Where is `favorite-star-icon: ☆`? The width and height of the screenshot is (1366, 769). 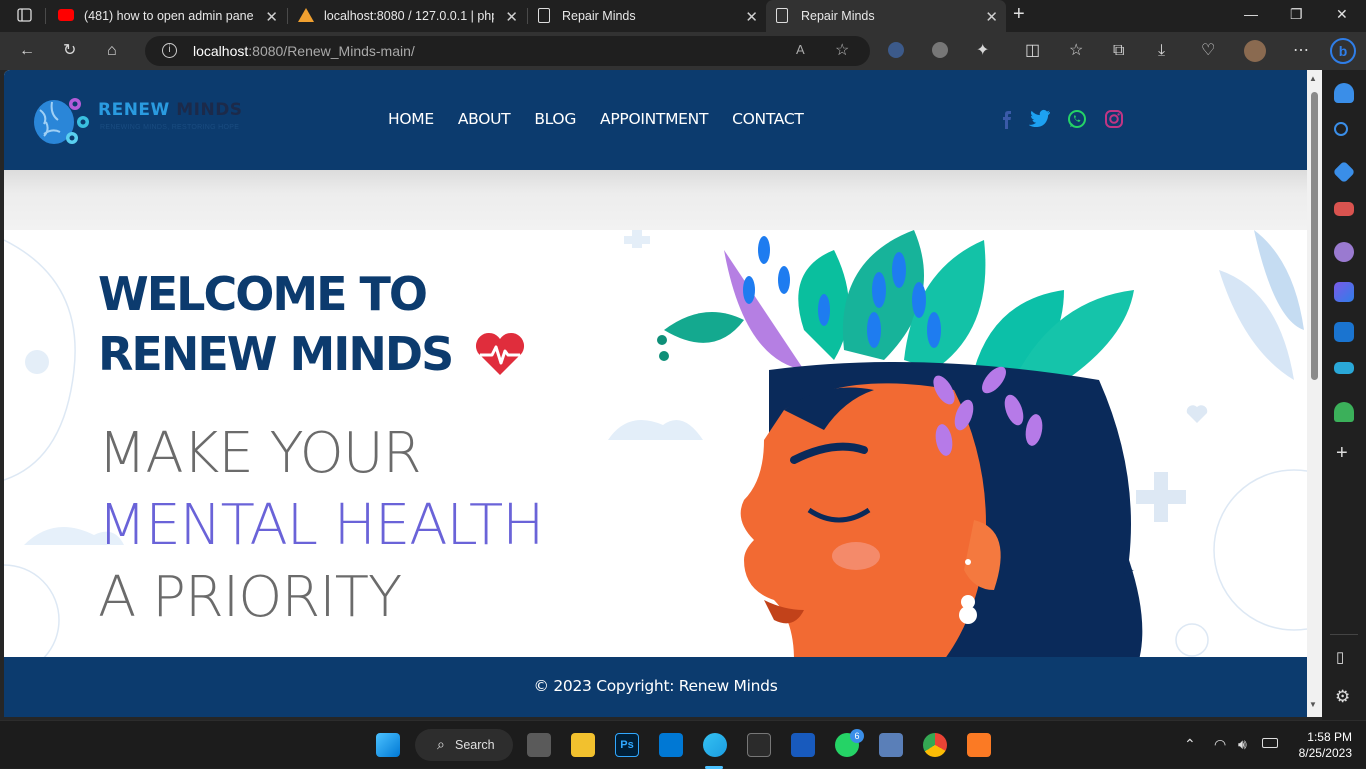
favorite-star-icon: ☆ is located at coordinates (842, 50).